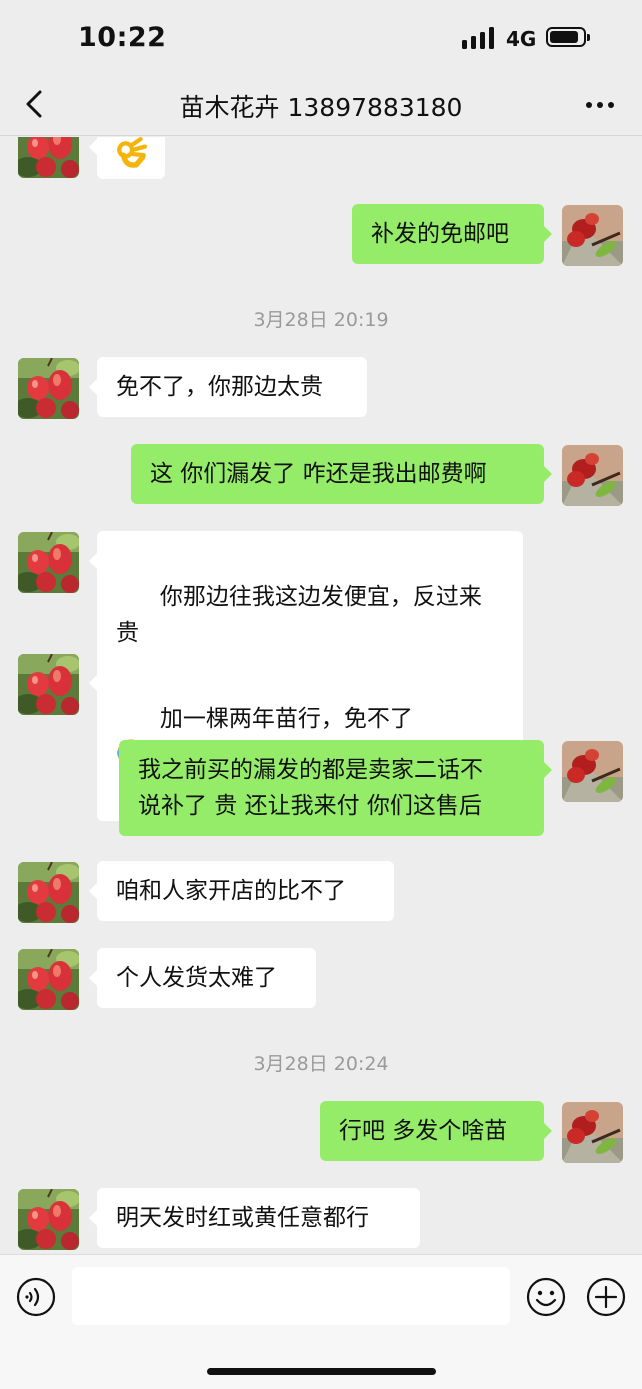 This screenshot has height=1389, width=642. What do you see at coordinates (122, 37) in the screenshot?
I see `status-time: 10:22` at bounding box center [122, 37].